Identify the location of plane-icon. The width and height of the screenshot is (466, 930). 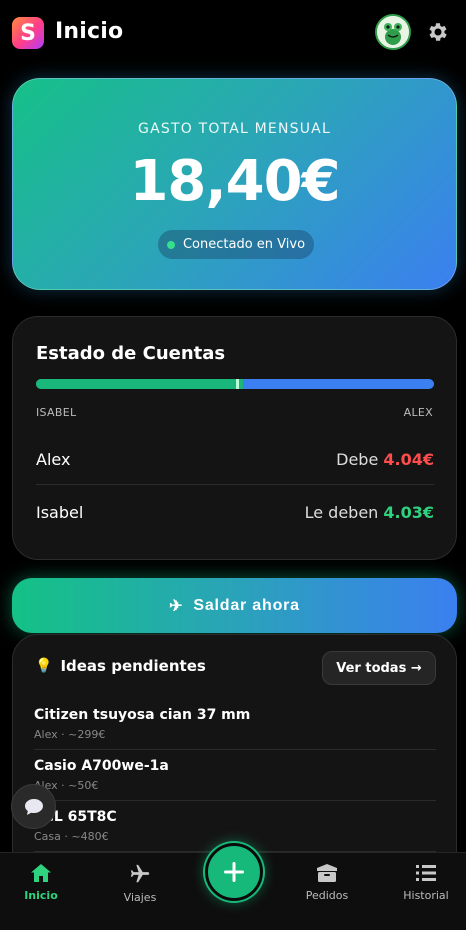
(140, 873).